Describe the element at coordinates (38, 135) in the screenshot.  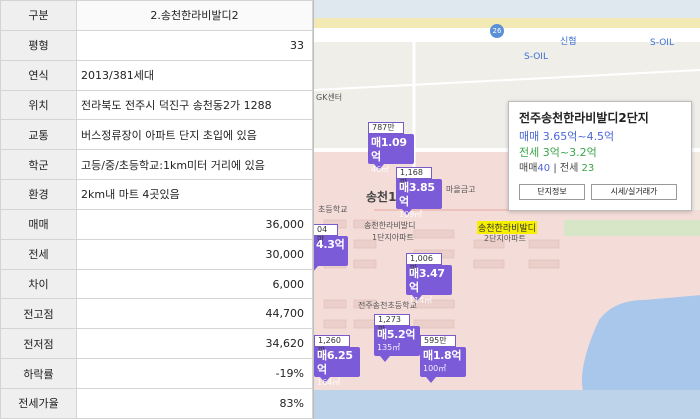
I see `row-label: 교통` at that location.